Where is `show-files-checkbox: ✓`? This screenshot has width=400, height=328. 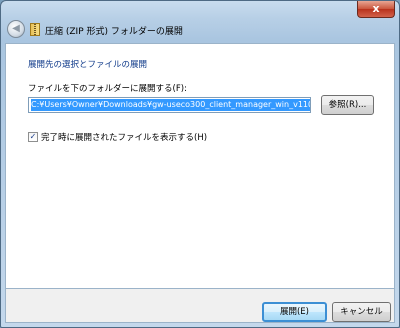 show-files-checkbox: ✓ is located at coordinates (33, 137).